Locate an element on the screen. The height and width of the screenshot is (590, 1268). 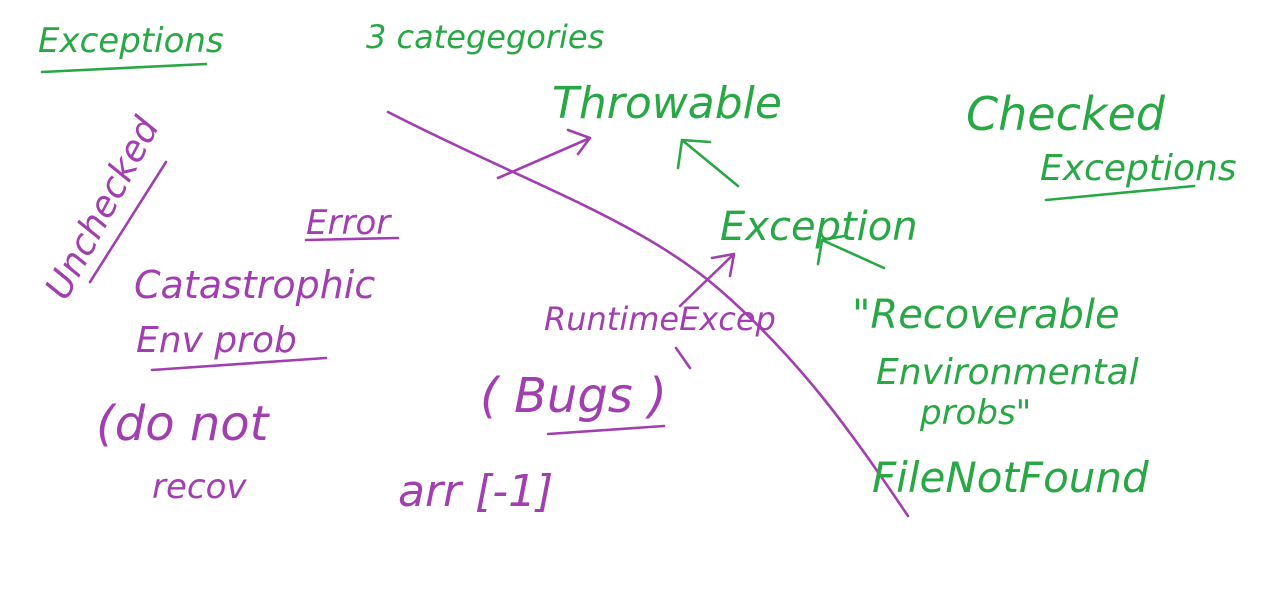
checked-label-line1: Checked is located at coordinates (1066, 114).